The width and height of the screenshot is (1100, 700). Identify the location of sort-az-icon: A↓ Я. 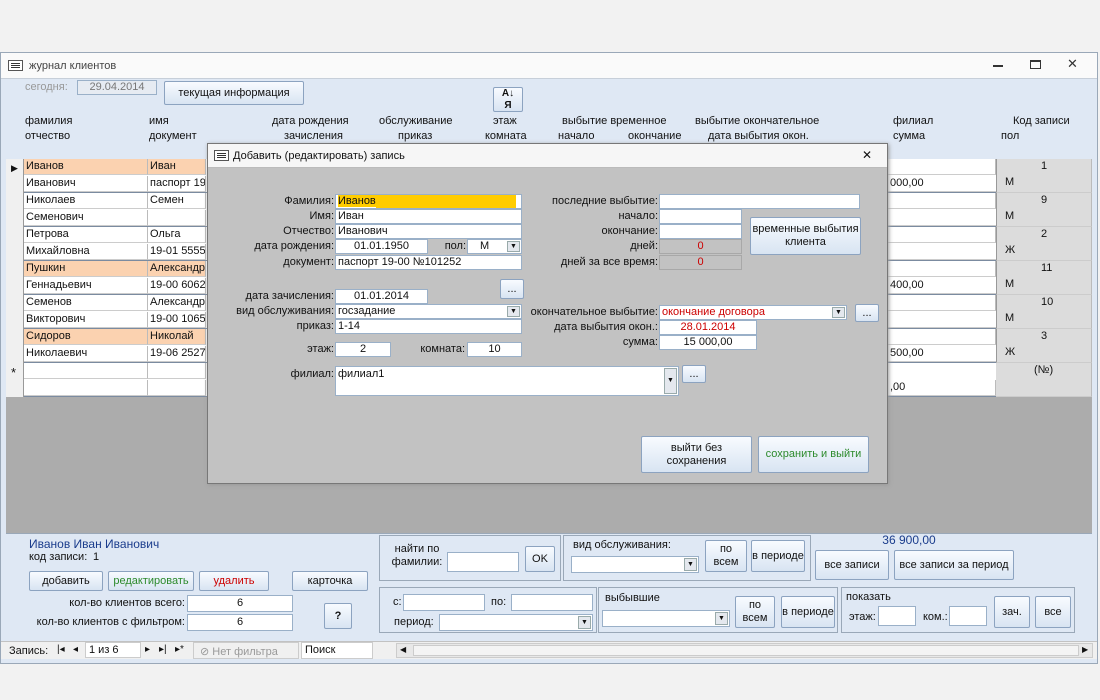
(508, 99).